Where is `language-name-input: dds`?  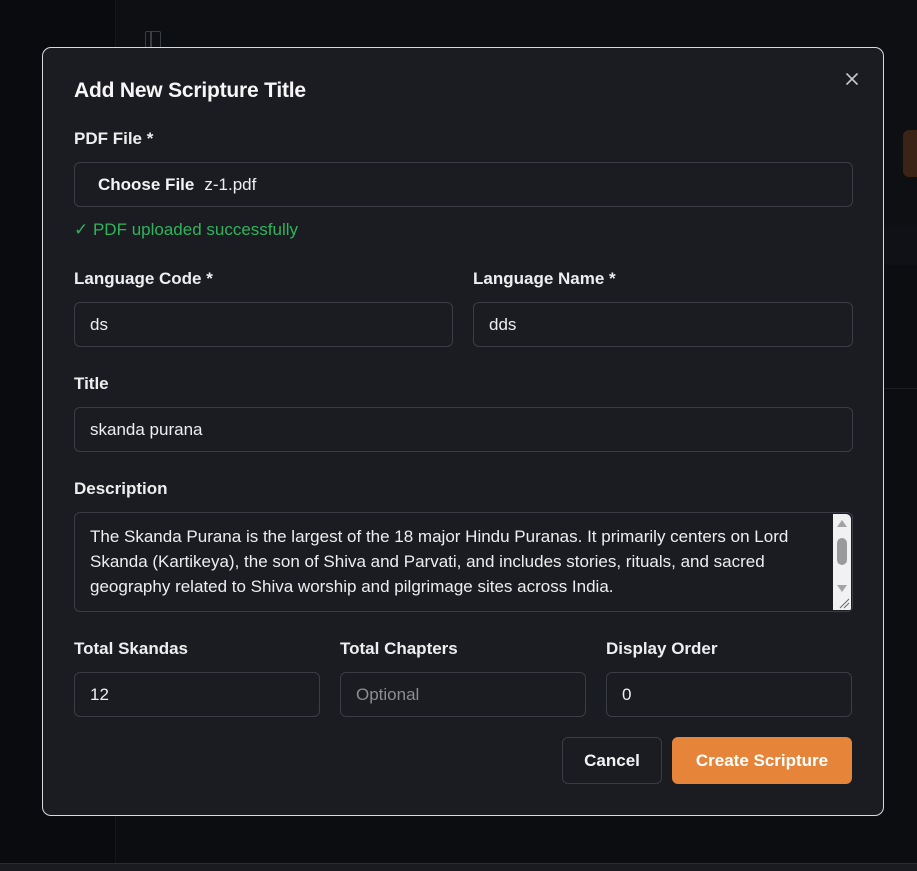
language-name-input: dds is located at coordinates (663, 324).